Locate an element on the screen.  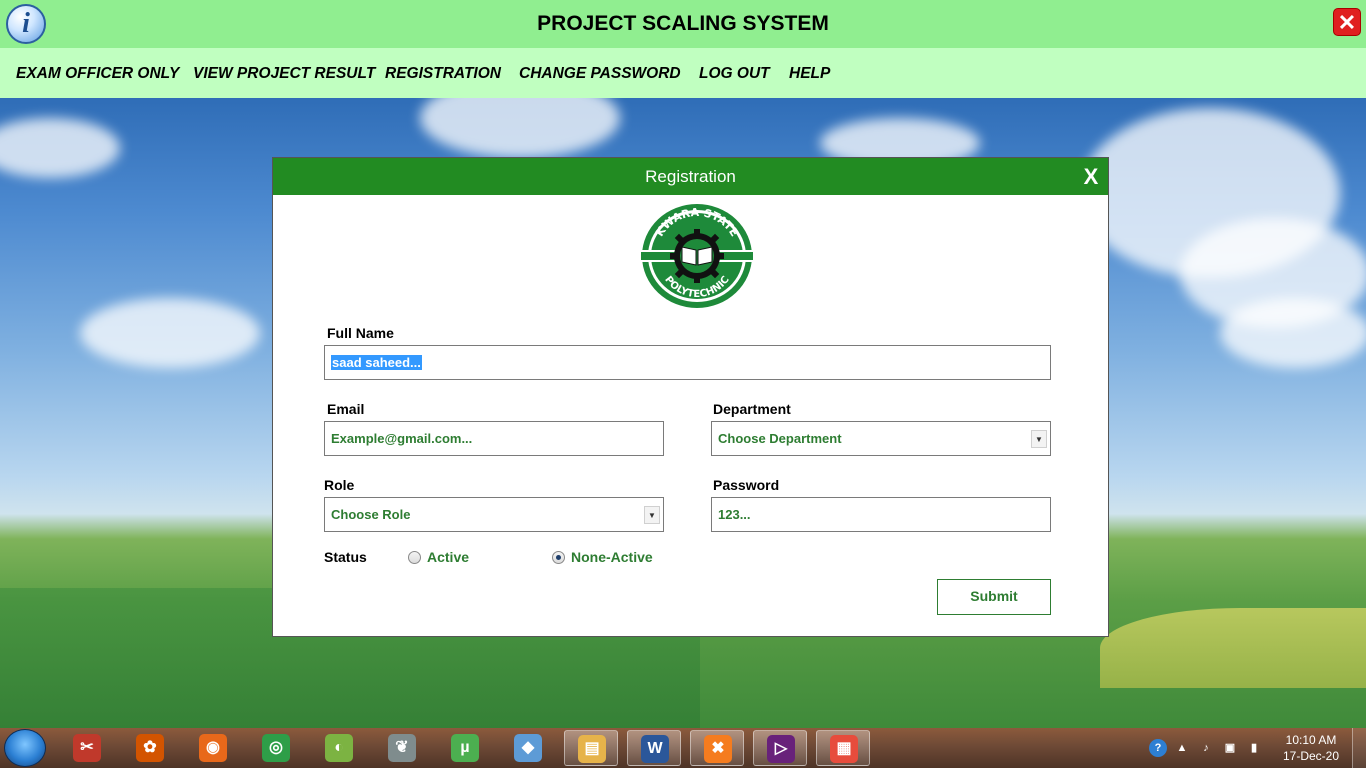
firefox-icon: ◉ is located at coordinates (213, 748).